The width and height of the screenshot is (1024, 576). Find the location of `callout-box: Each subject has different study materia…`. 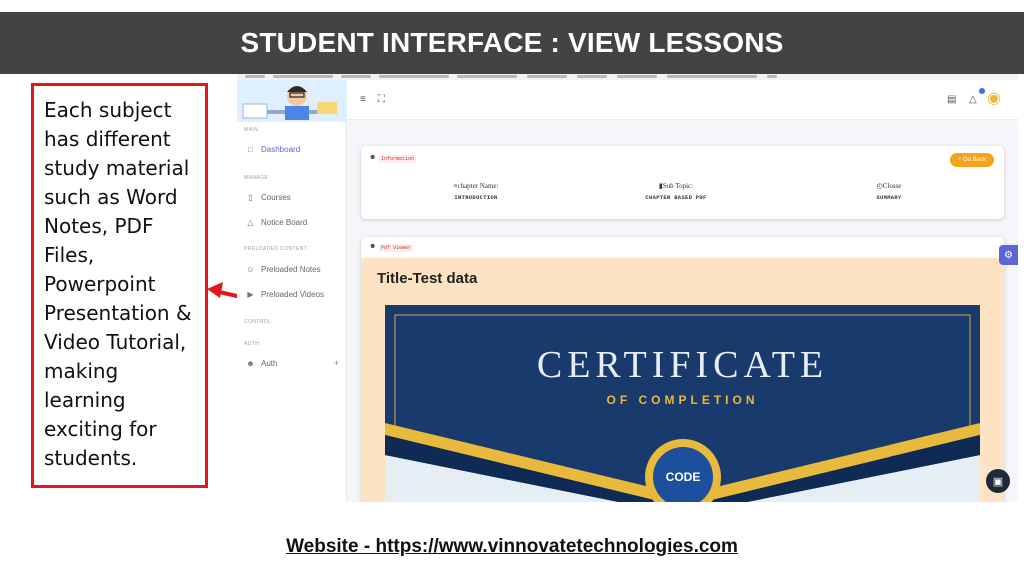

callout-box: Each subject has different study materia… is located at coordinates (119, 285).